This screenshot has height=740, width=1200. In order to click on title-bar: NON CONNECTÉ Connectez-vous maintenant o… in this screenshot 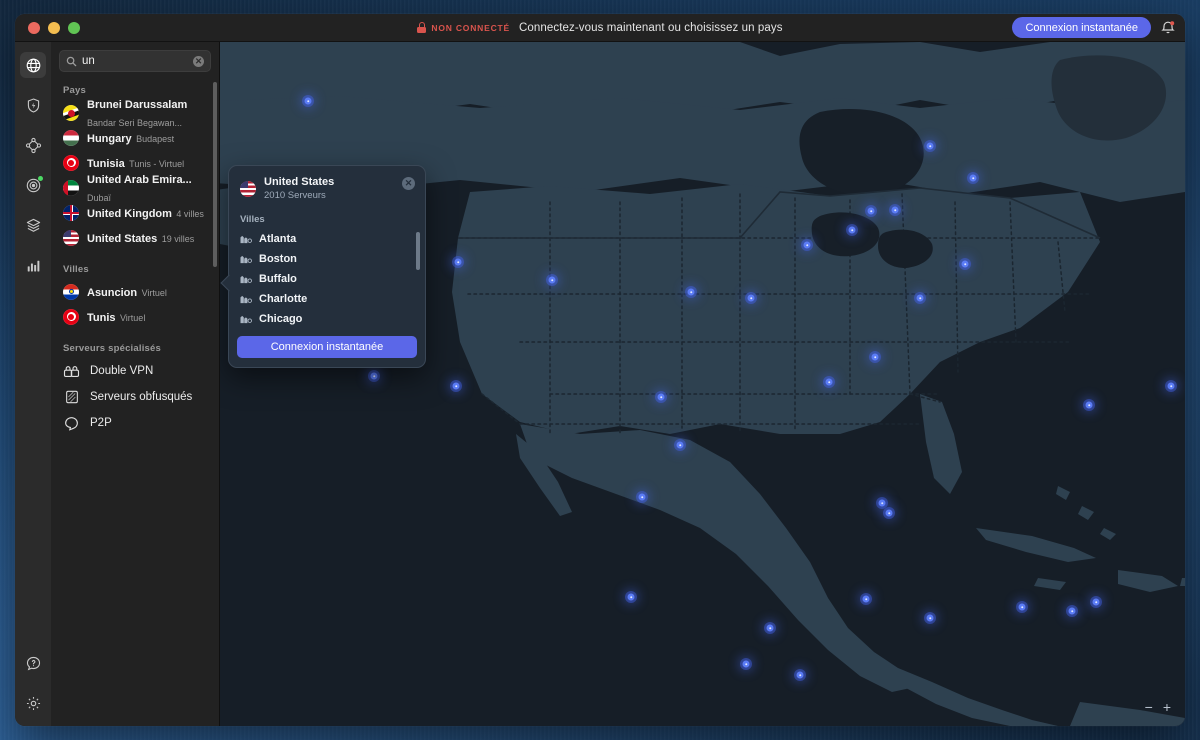, I will do `click(600, 28)`.